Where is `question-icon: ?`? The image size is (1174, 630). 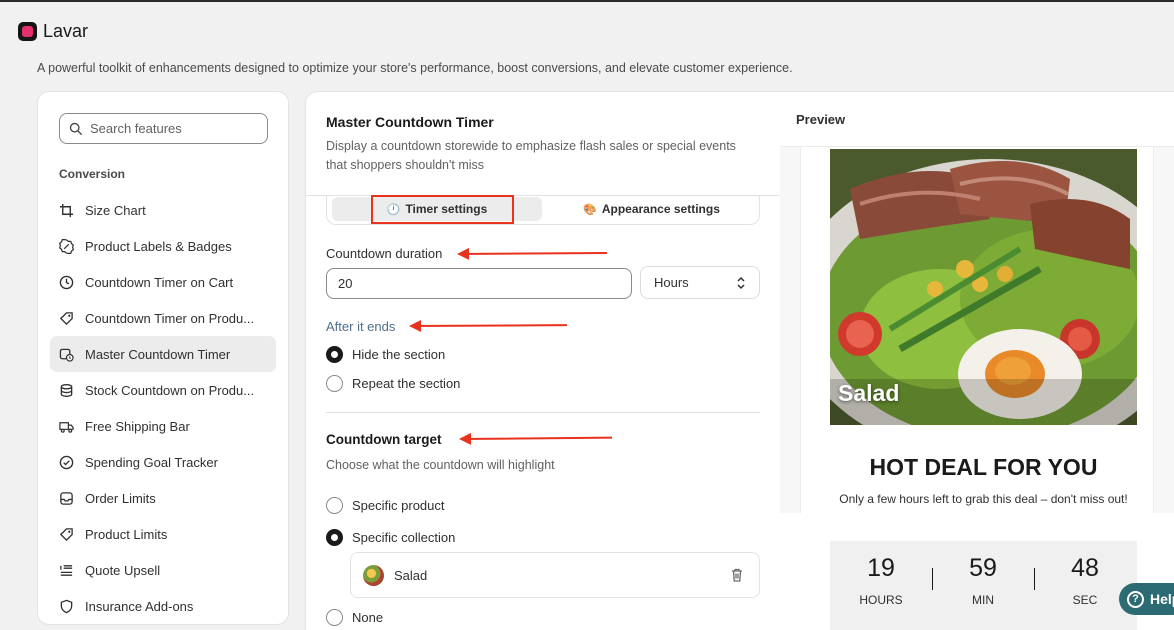 question-icon: ? is located at coordinates (1135, 599).